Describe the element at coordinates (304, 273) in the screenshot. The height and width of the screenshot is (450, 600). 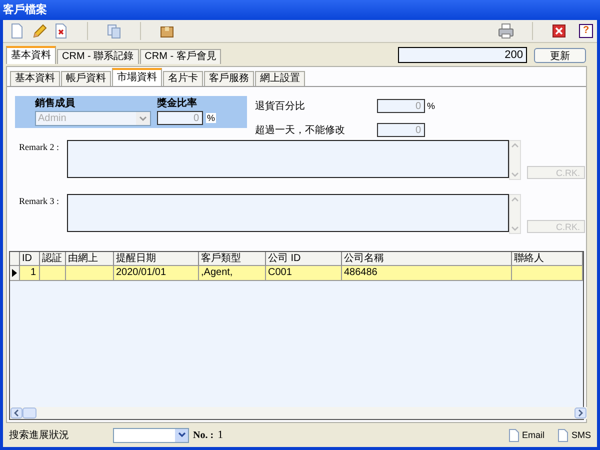
I see `table-cell: C001` at that location.